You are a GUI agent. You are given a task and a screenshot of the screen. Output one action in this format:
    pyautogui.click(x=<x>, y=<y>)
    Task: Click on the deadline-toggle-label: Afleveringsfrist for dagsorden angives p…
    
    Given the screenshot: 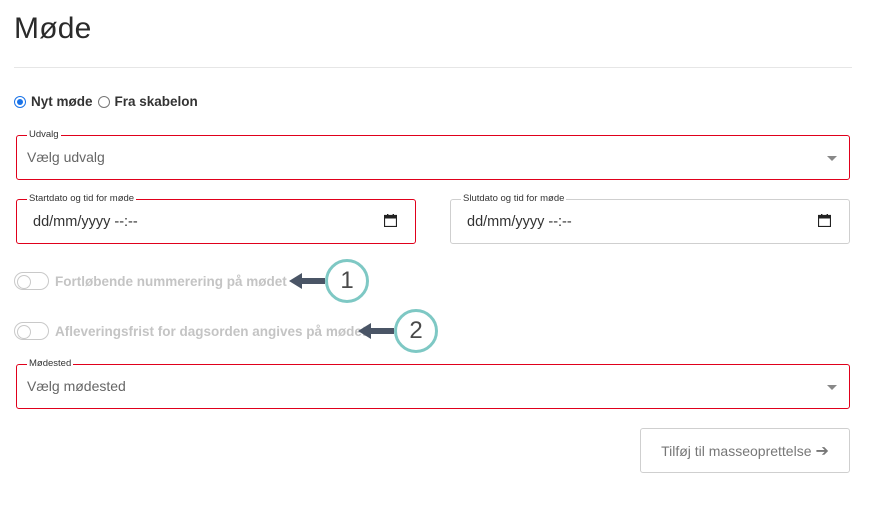 What is the action you would take?
    pyautogui.click(x=211, y=331)
    